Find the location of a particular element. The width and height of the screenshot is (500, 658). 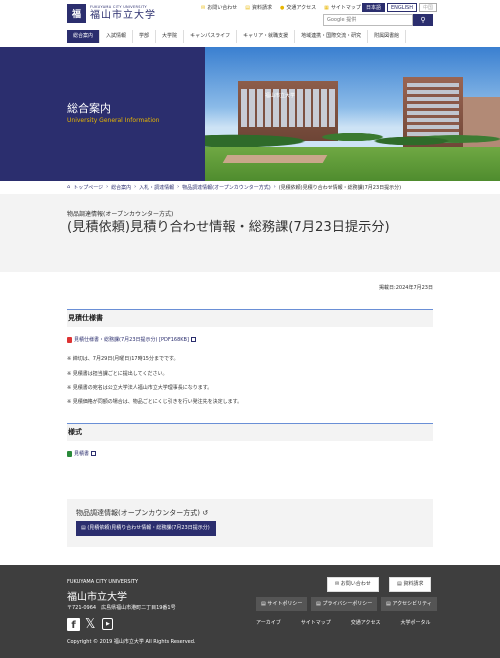

lang-chinese-button: 中国 is located at coordinates (427, 7).